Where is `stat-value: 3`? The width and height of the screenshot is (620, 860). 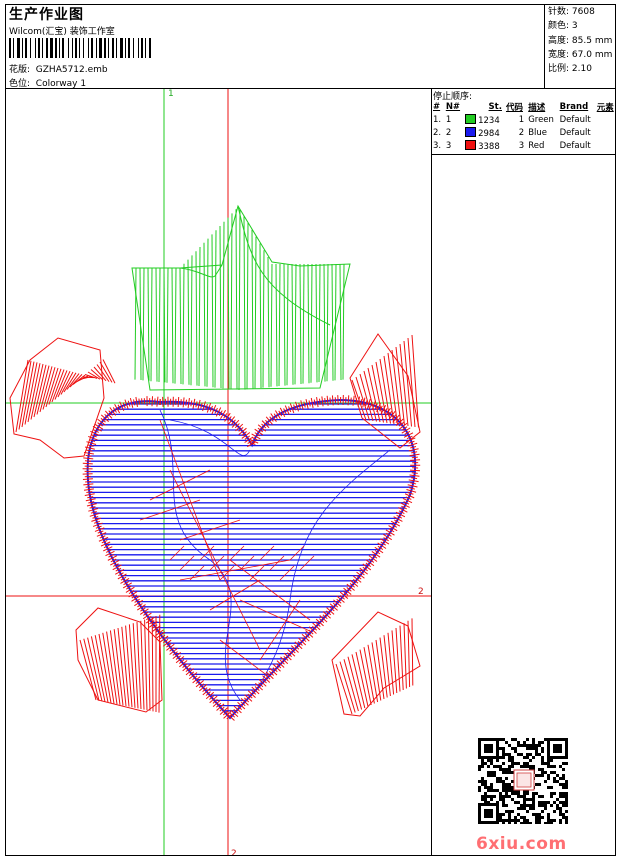
stat-value: 3 is located at coordinates (574, 26).